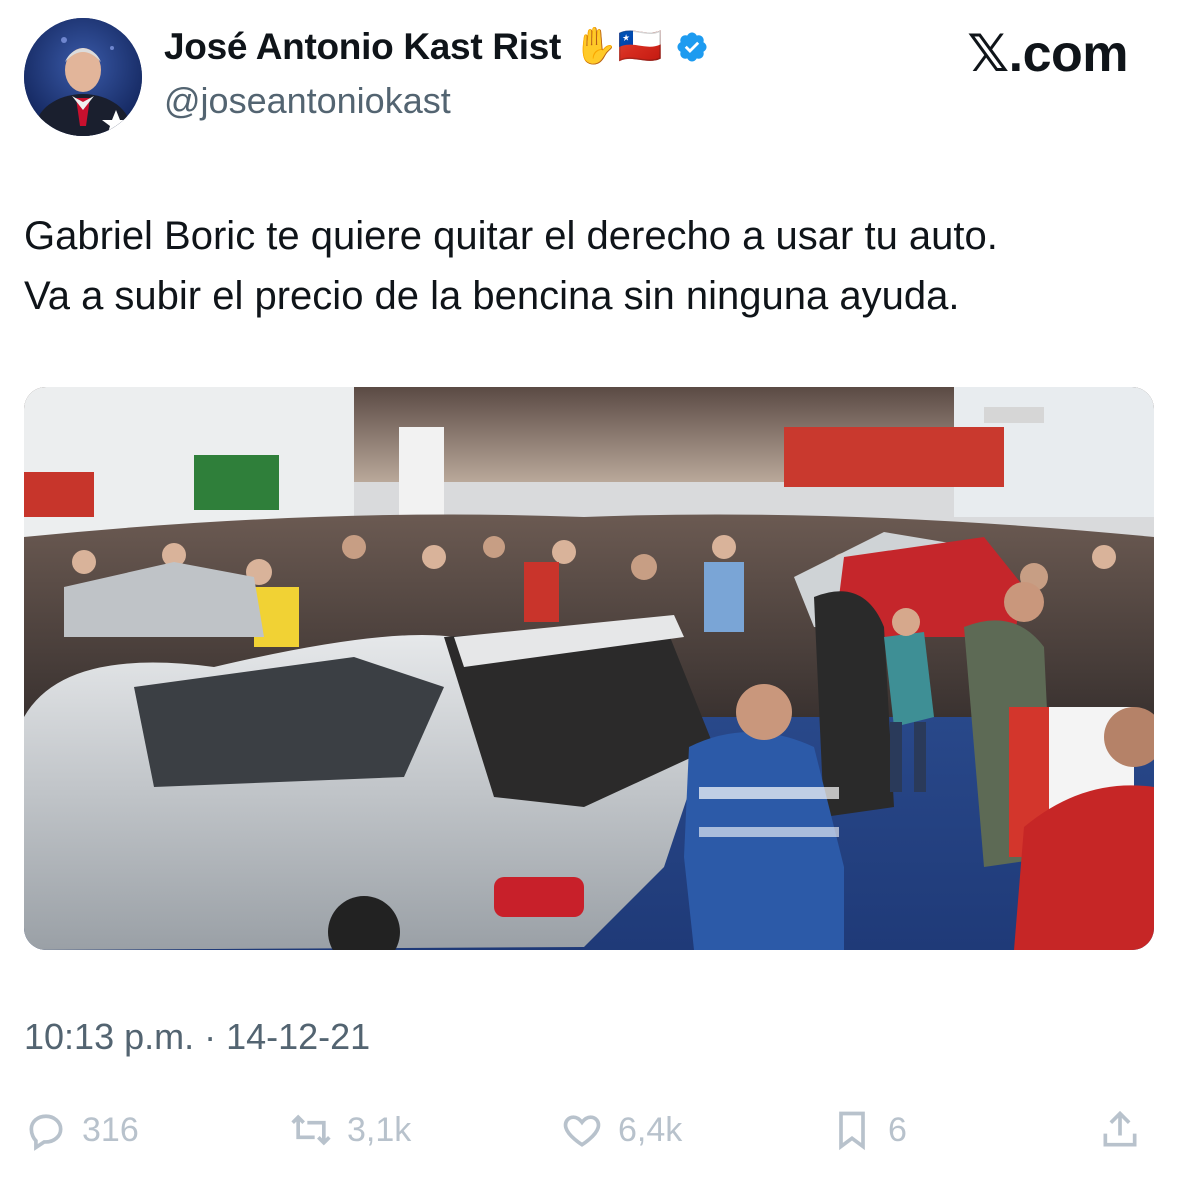 The width and height of the screenshot is (1178, 1200). I want to click on share-button, so click(1120, 1130).